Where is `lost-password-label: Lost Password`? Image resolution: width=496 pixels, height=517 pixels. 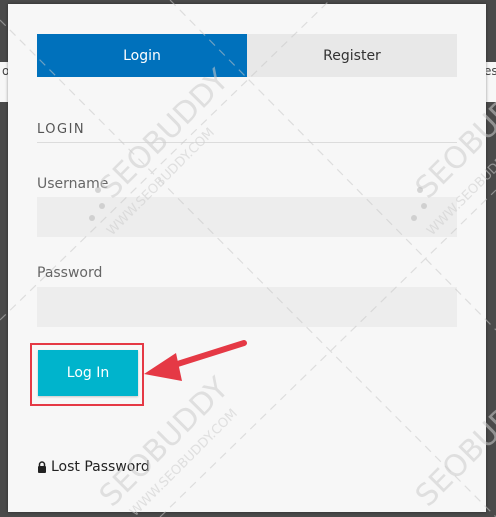
lost-password-label: Lost Password is located at coordinates (100, 467).